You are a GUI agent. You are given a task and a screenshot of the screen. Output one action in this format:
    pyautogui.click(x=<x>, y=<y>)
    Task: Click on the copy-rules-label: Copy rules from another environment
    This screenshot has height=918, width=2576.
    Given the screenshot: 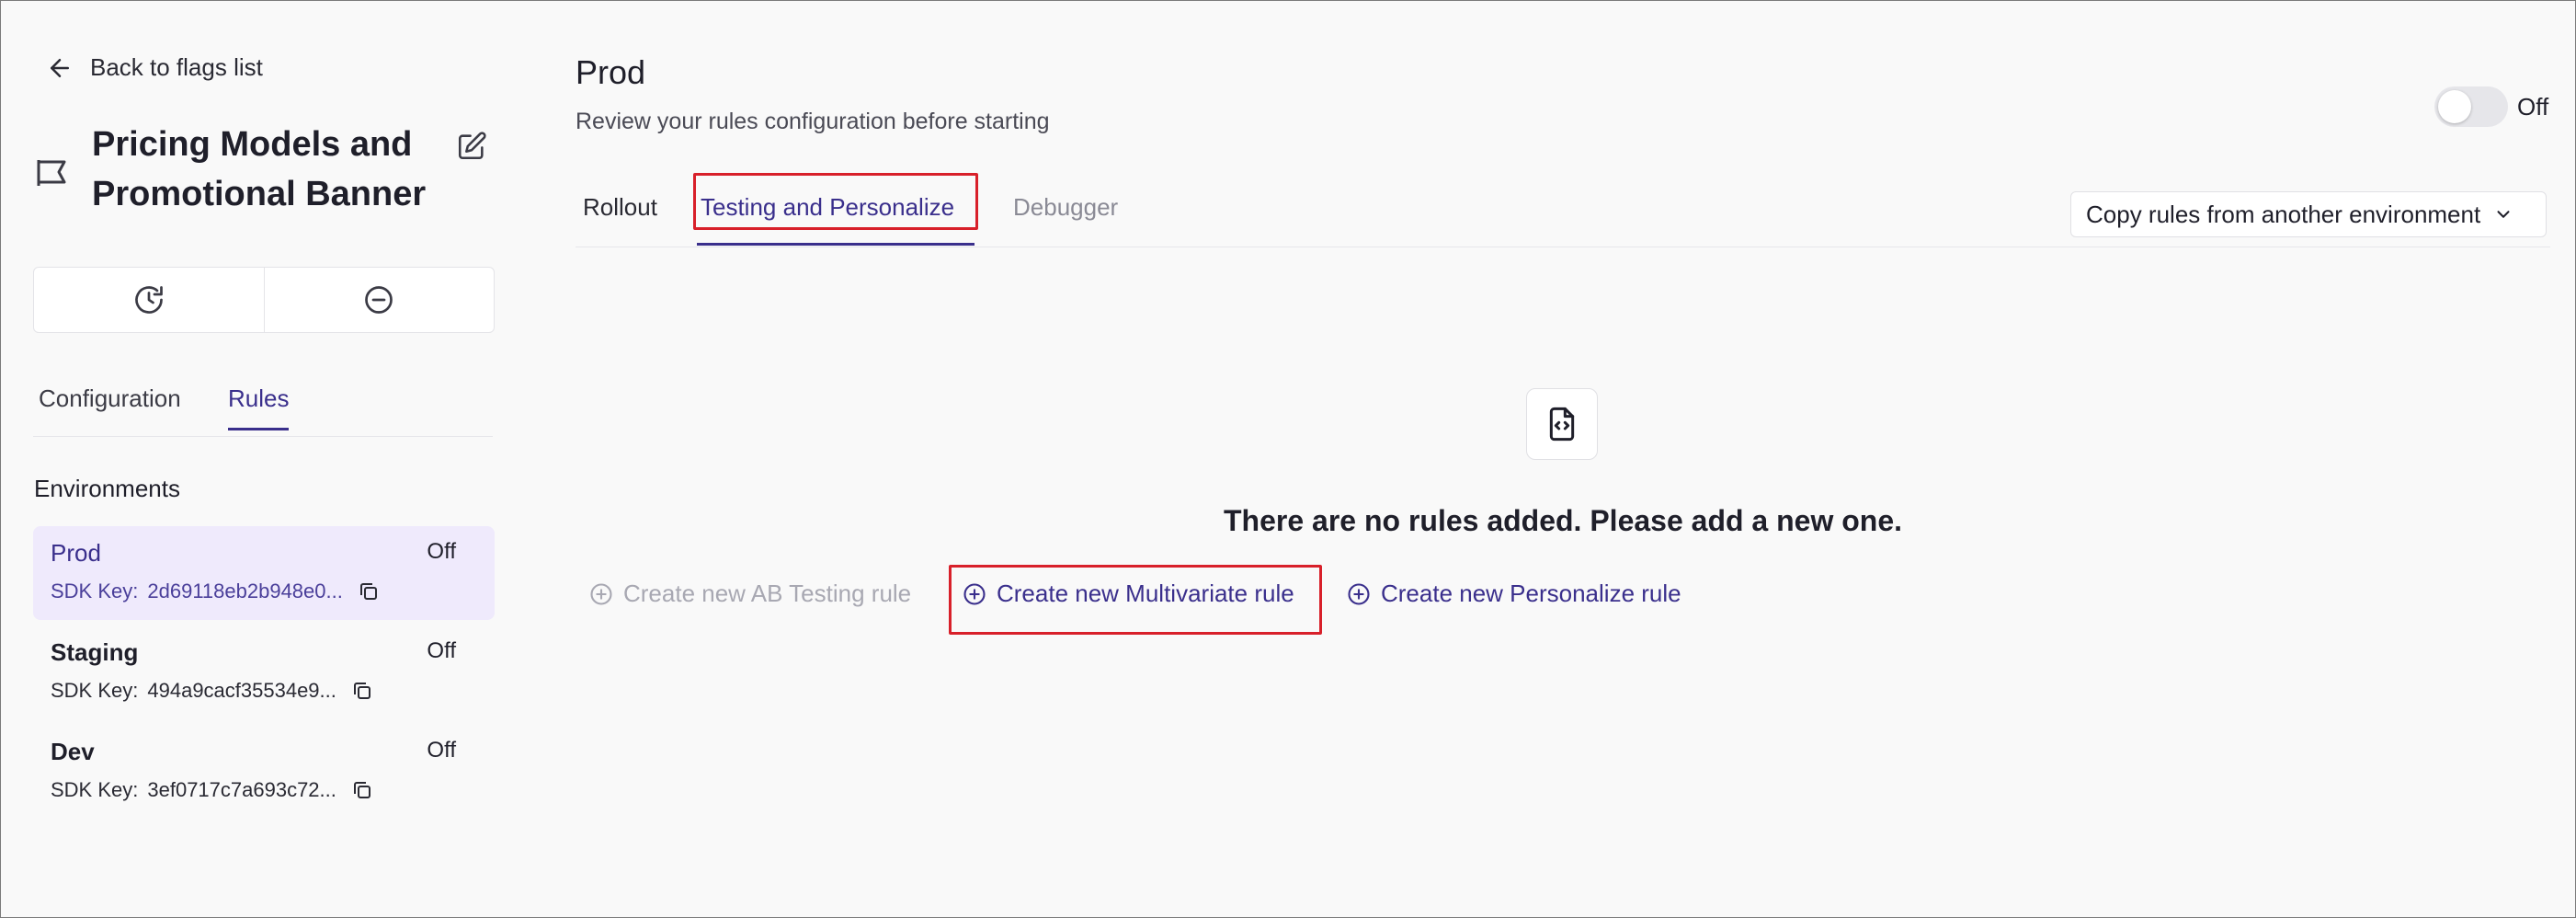 What is the action you would take?
    pyautogui.click(x=2283, y=214)
    